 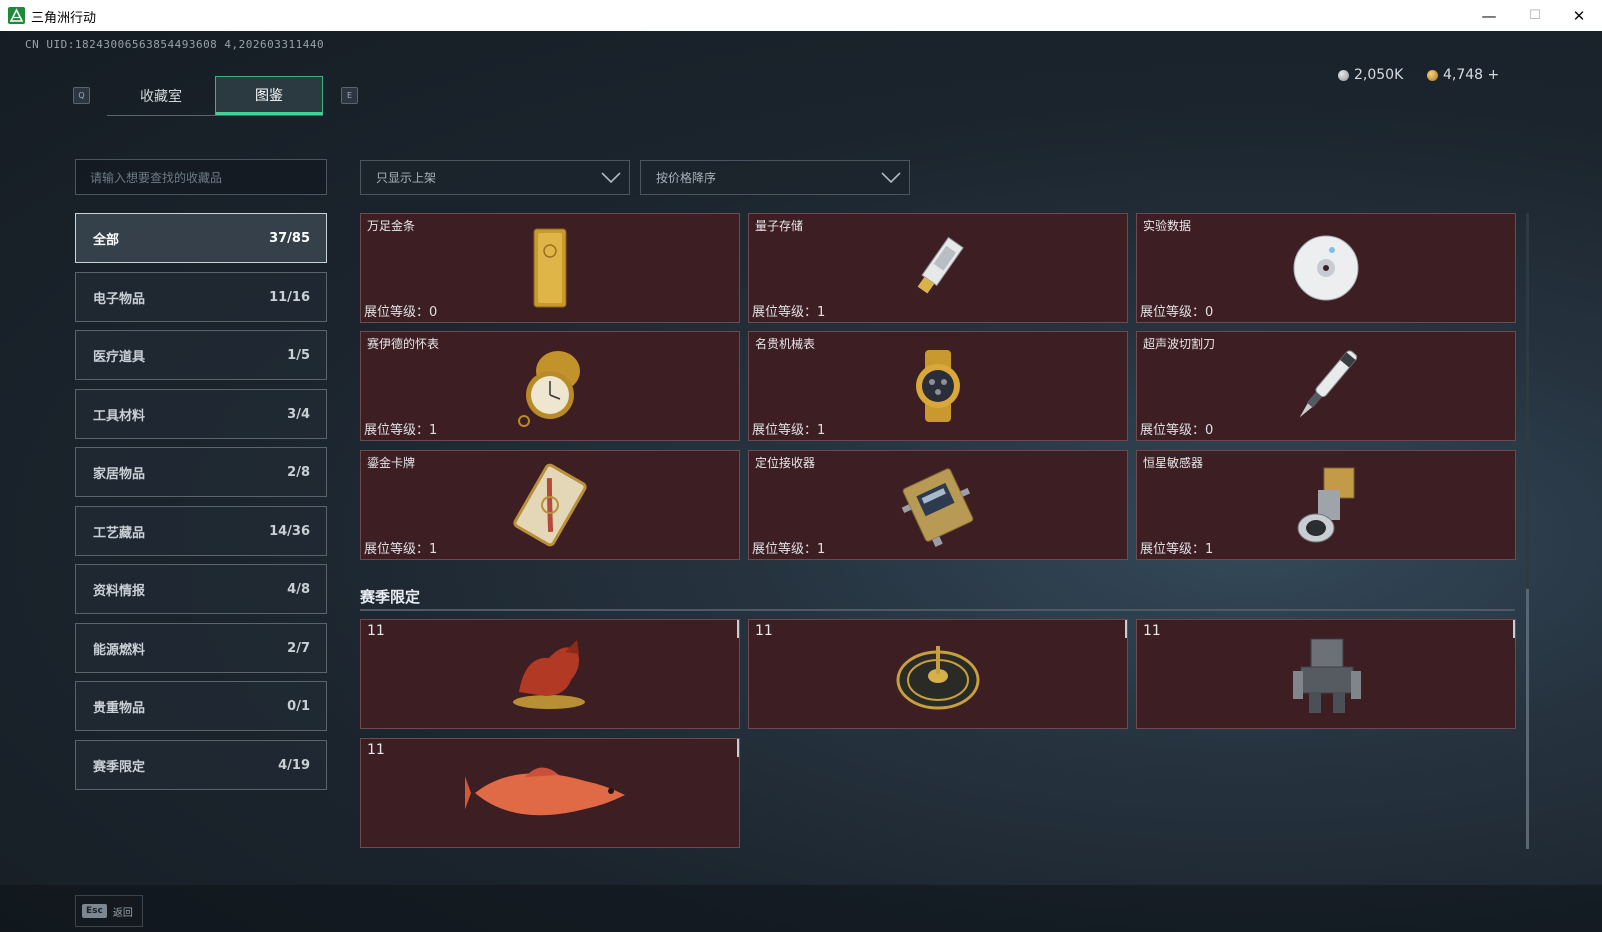 I want to click on tab-bar: 收藏室 图鉴, so click(x=215, y=96).